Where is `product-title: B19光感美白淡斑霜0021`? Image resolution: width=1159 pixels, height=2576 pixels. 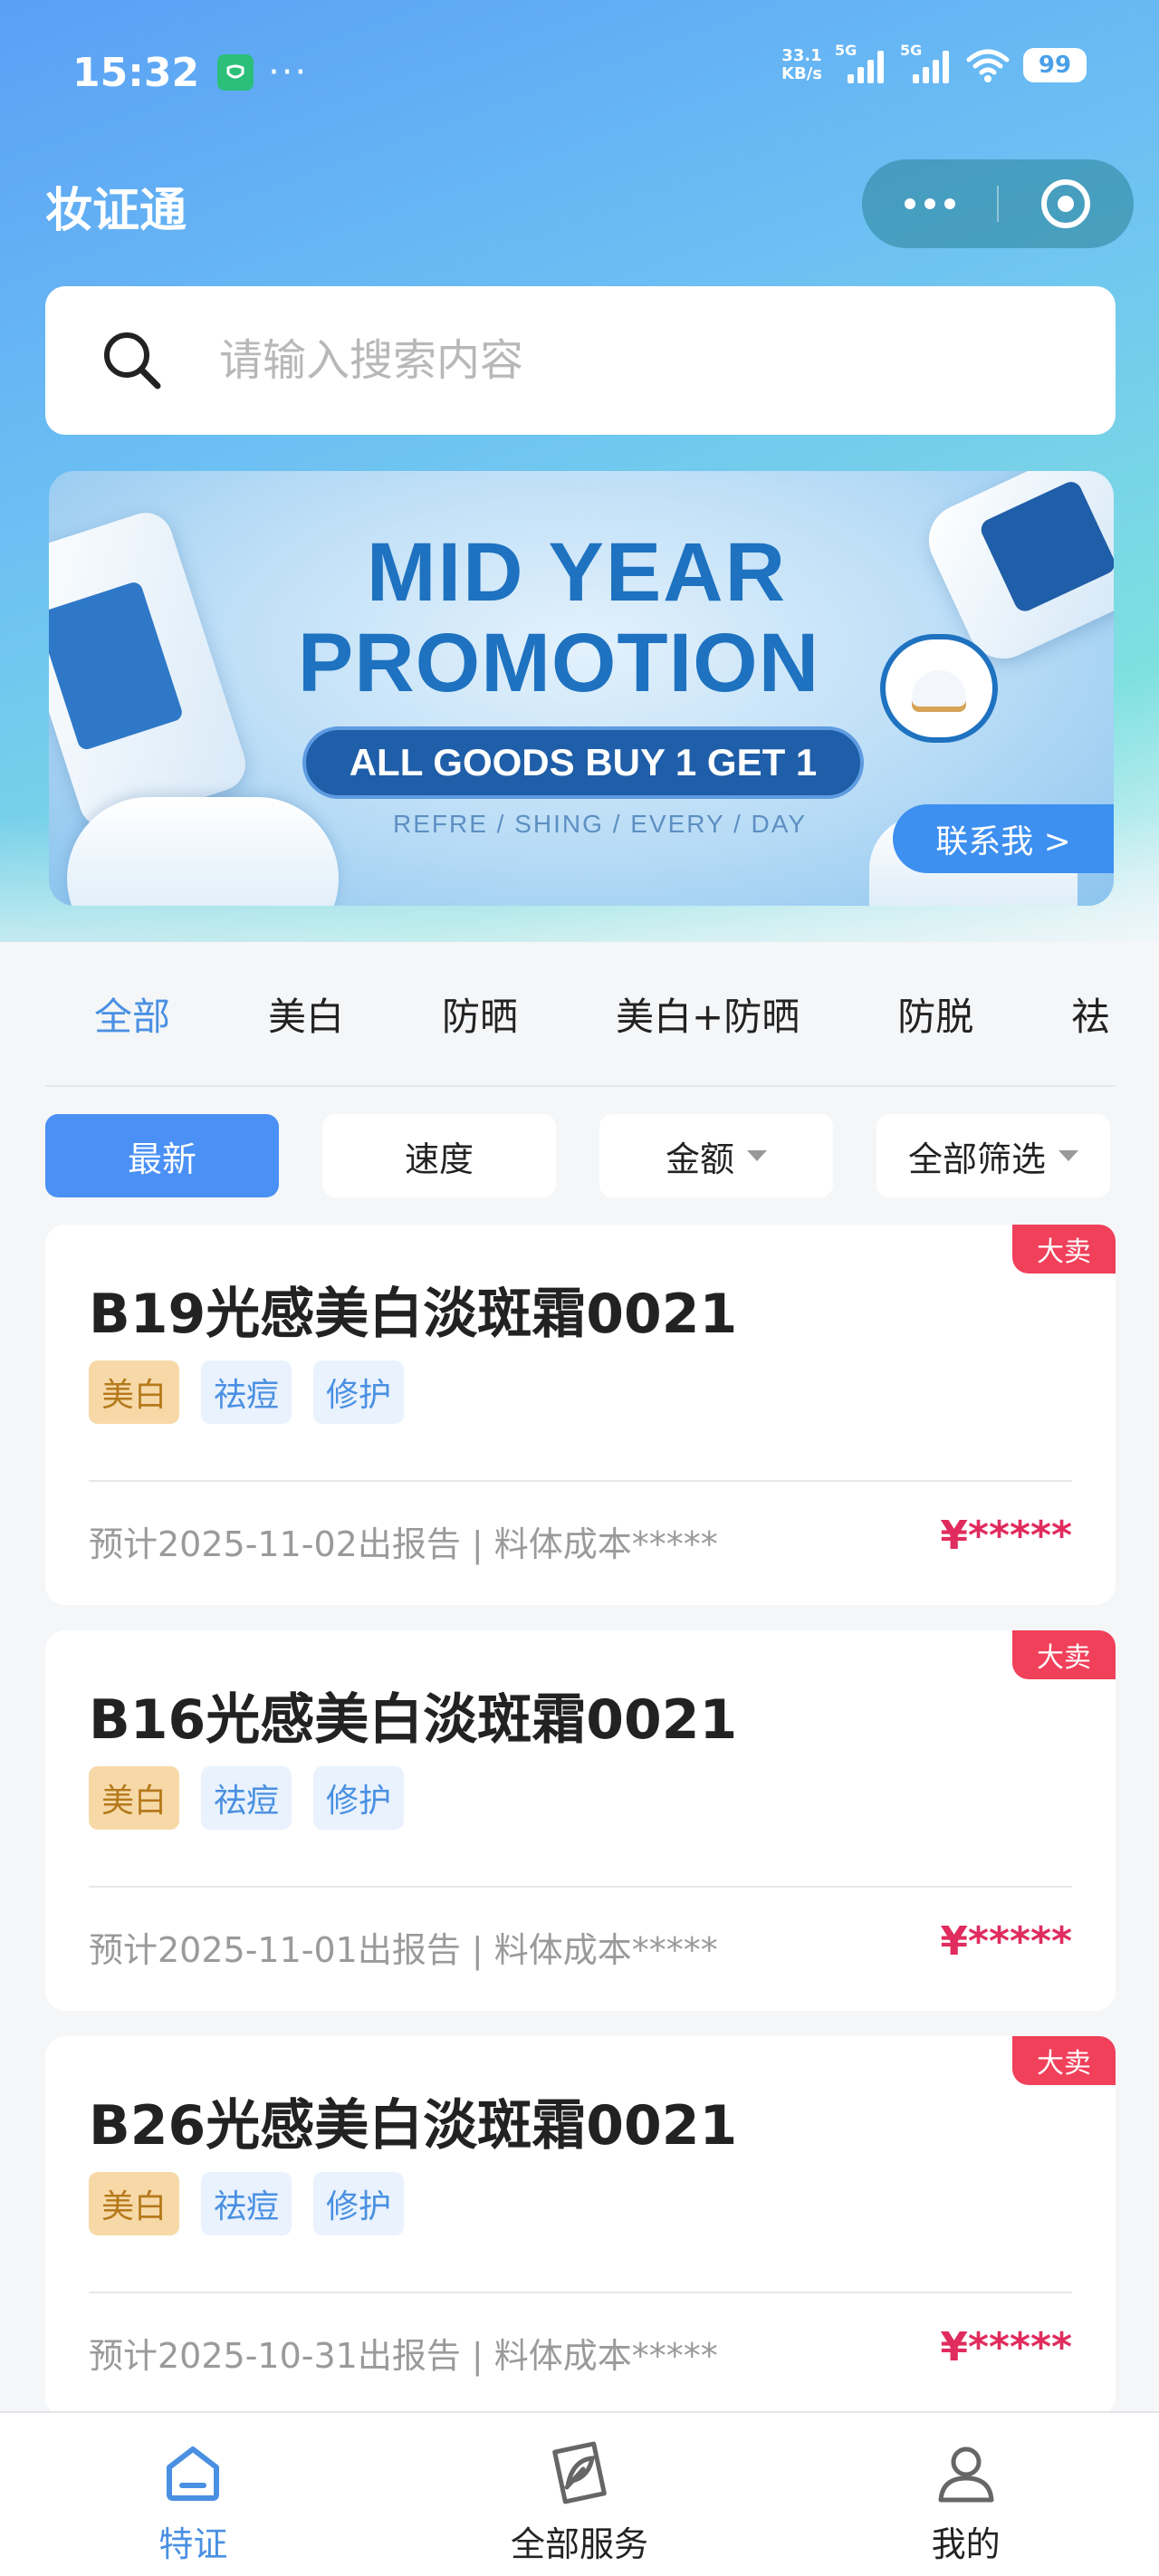 product-title: B19光感美白淡斑霜0021 is located at coordinates (414, 1314).